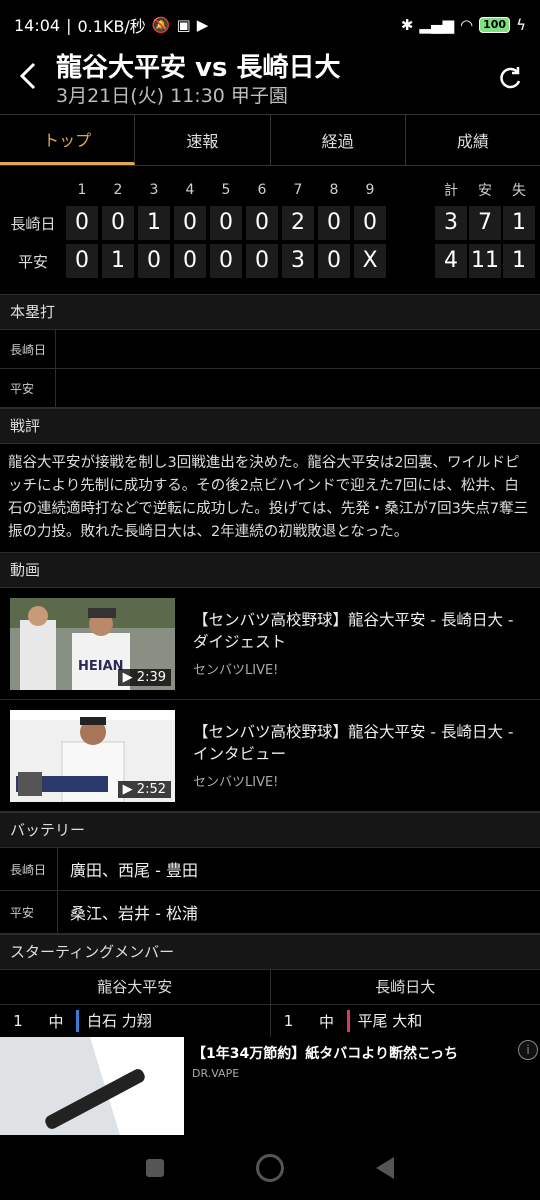 Image resolution: width=540 pixels, height=1200 pixels. I want to click on video-thumbnail: HEIAN ▶ 2:39, so click(92, 643).